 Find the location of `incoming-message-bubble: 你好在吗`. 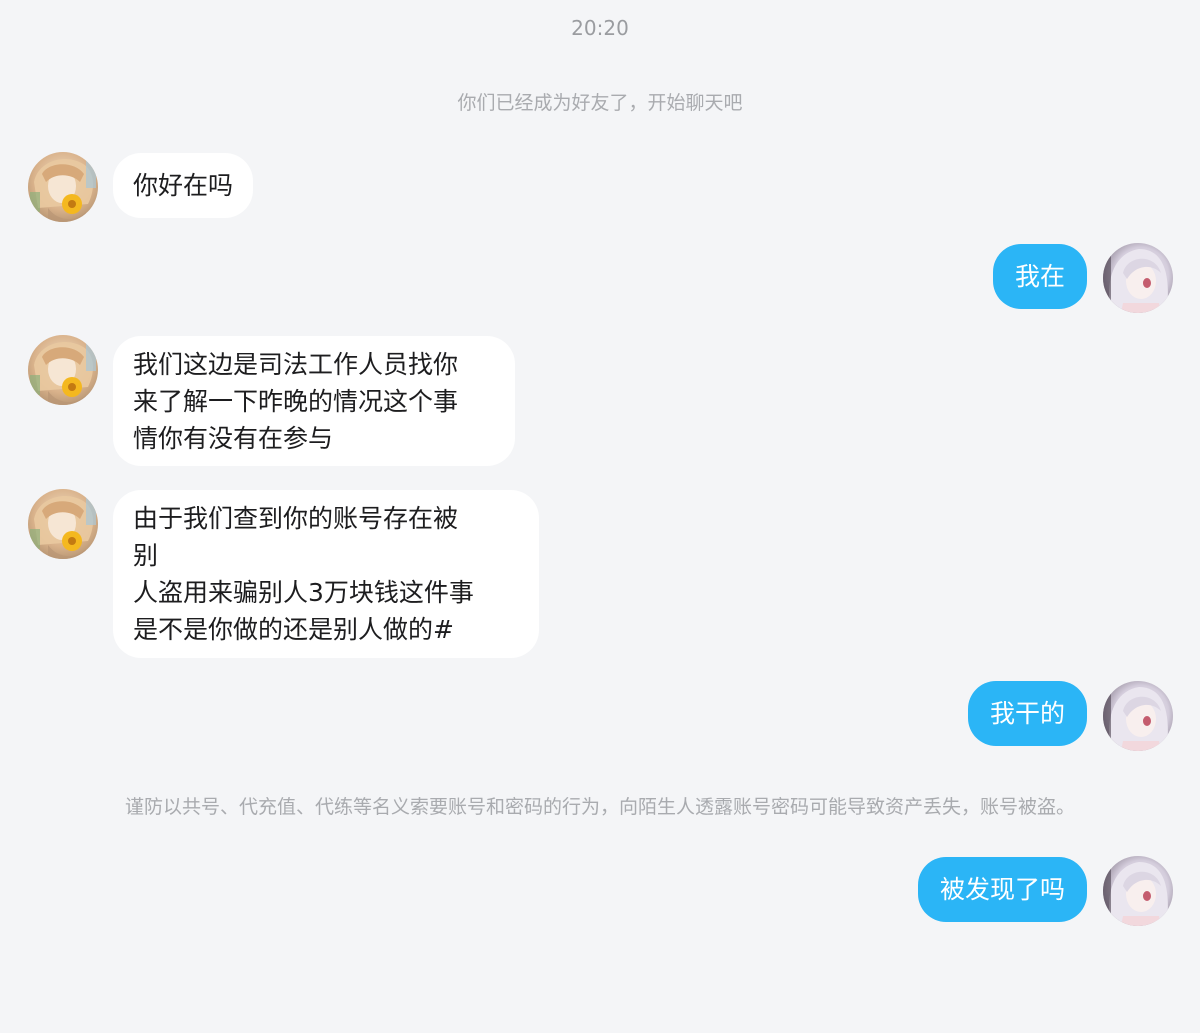

incoming-message-bubble: 你好在吗 is located at coordinates (183, 185).